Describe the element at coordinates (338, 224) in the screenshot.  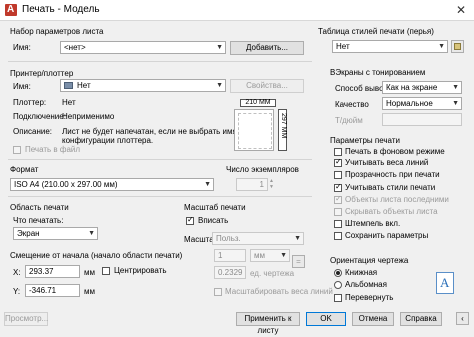
I see `option-plot-stamp-checkbox` at that location.